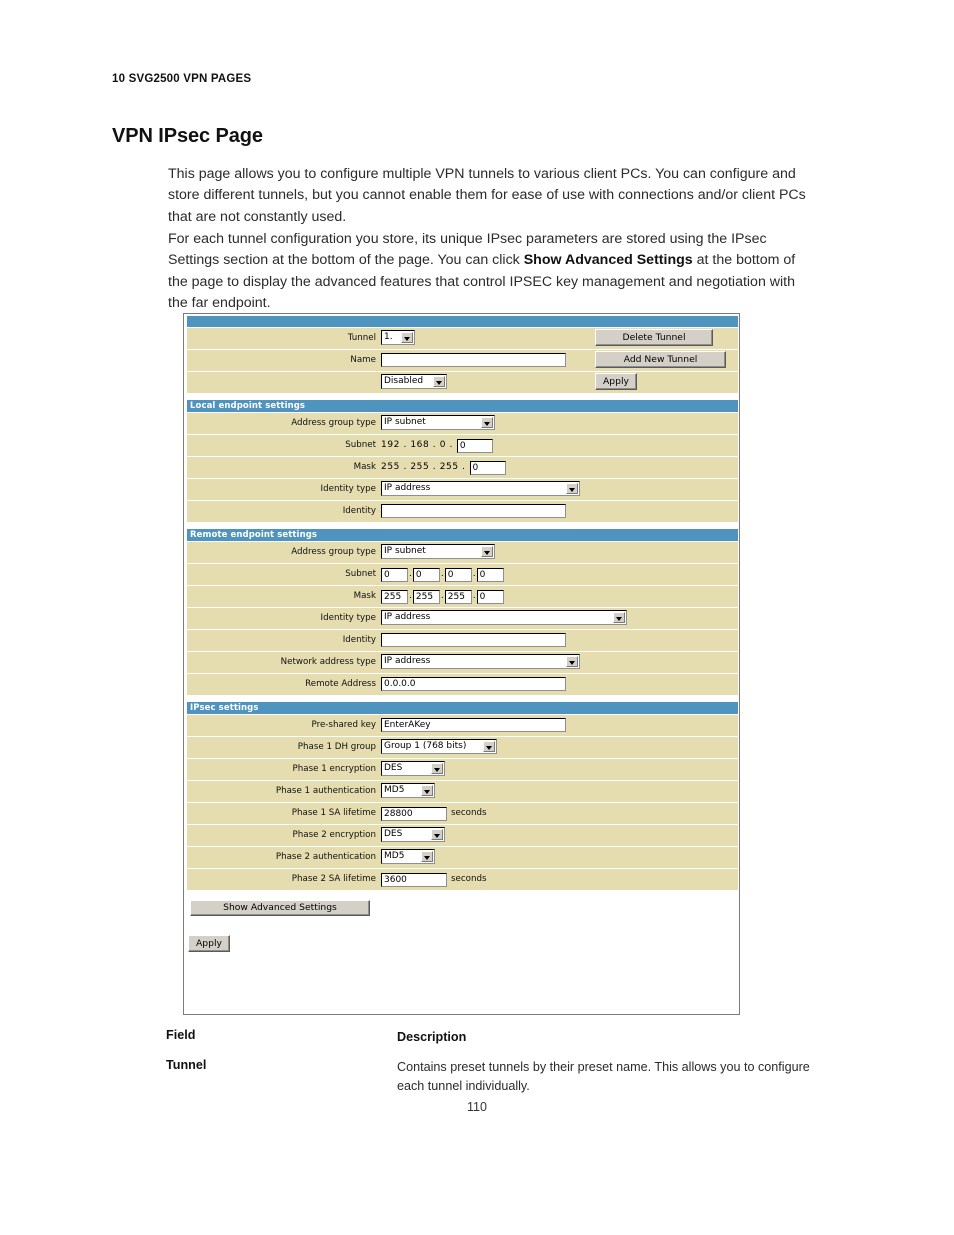  What do you see at coordinates (408, 856) in the screenshot?
I see `phase2-authentication-select: MD5` at bounding box center [408, 856].